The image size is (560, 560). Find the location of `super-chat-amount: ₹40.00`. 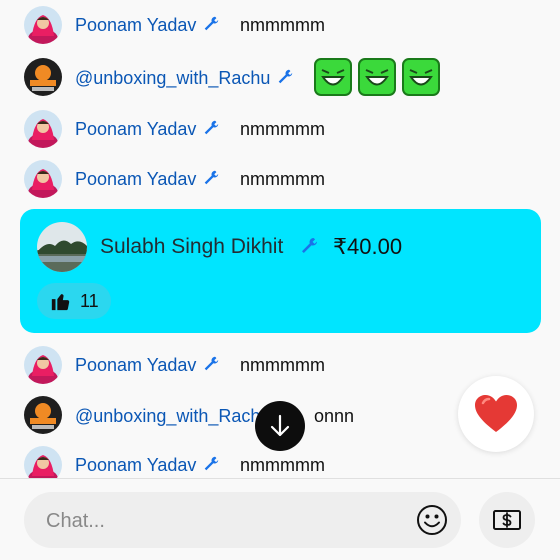

super-chat-amount: ₹40.00 is located at coordinates (368, 246).